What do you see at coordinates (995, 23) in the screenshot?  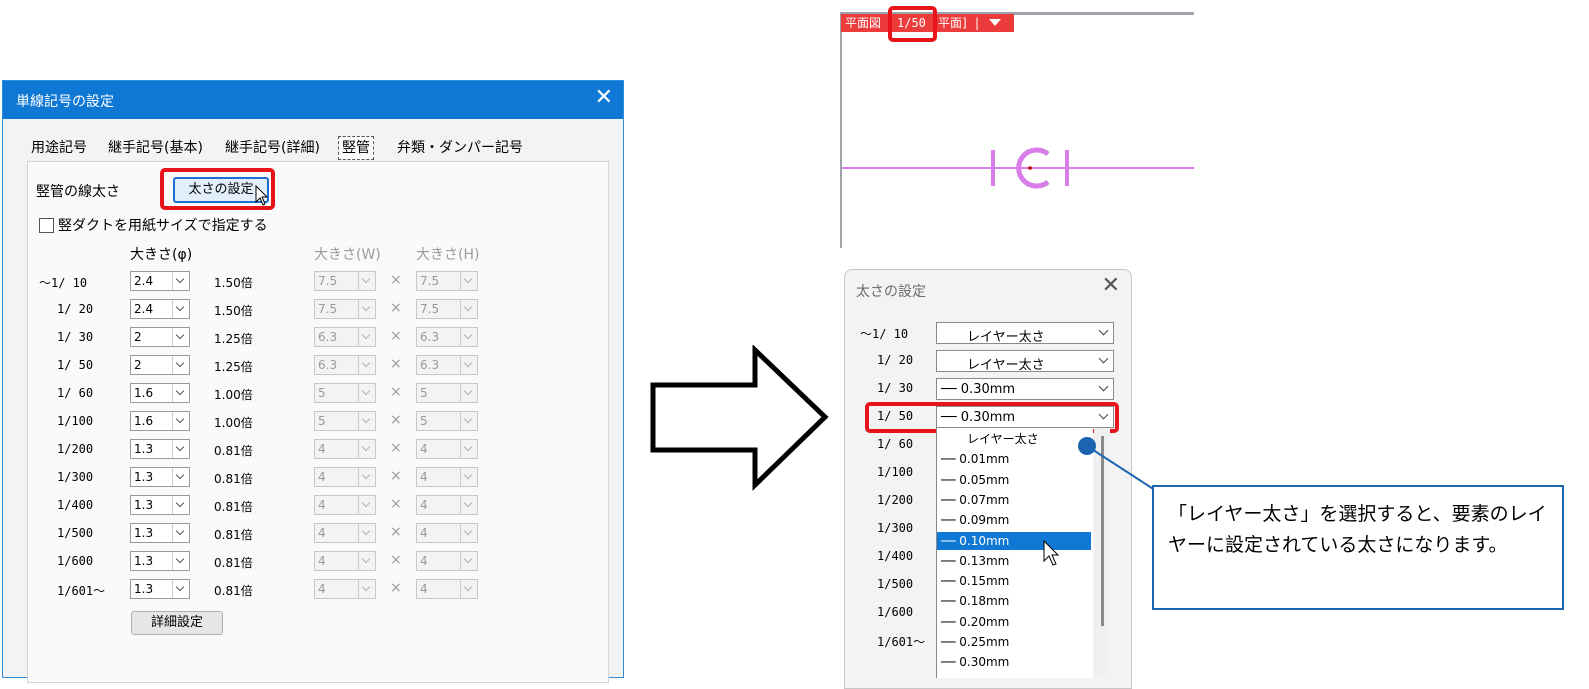 I see `caret-down-icon` at bounding box center [995, 23].